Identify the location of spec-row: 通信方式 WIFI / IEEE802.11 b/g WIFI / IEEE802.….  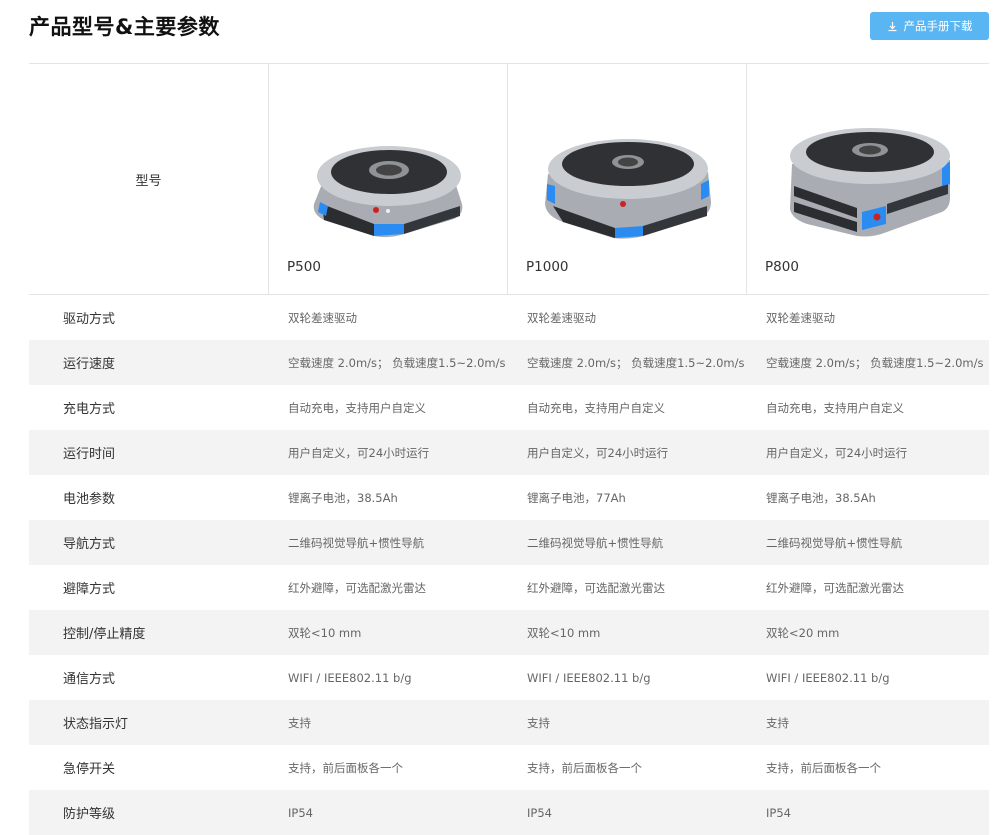
(509, 677).